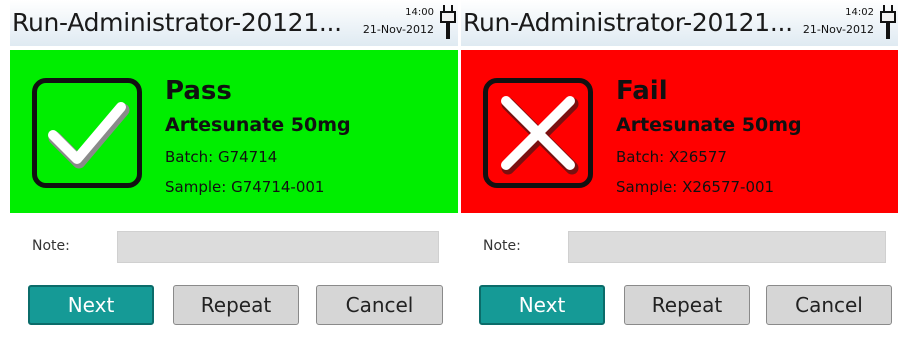  What do you see at coordinates (245, 187) in the screenshot?
I see `sample-label: Sample: G74714-001` at bounding box center [245, 187].